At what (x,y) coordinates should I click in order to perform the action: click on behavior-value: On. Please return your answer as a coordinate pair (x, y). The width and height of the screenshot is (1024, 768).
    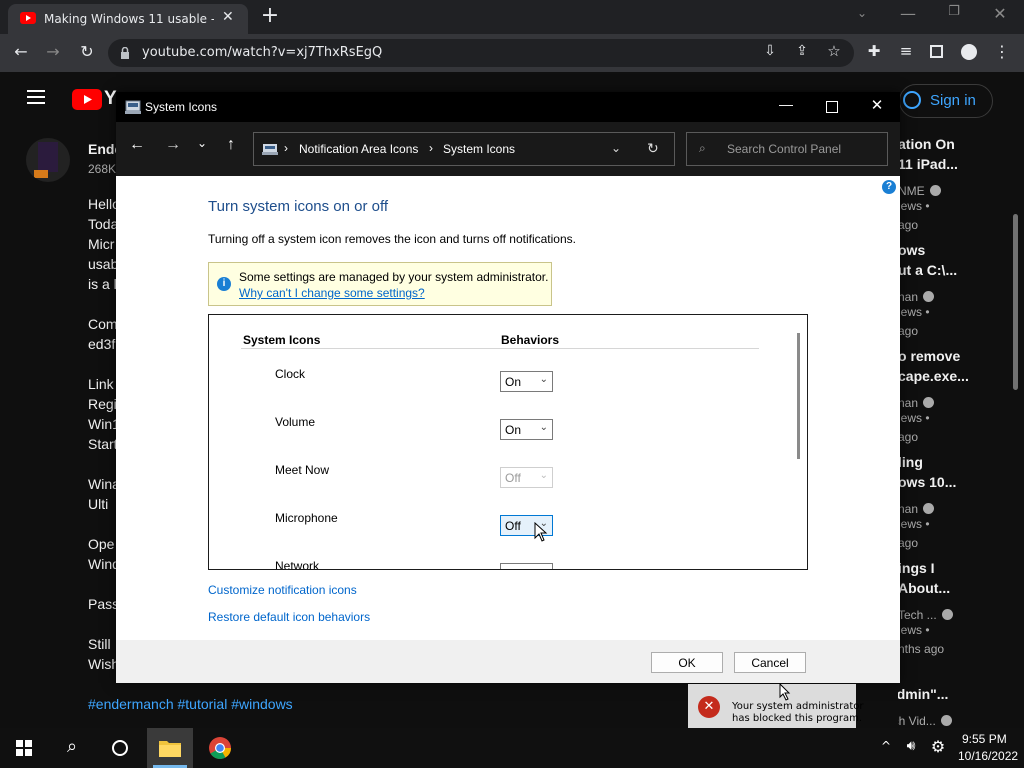
    Looking at the image, I should click on (513, 382).